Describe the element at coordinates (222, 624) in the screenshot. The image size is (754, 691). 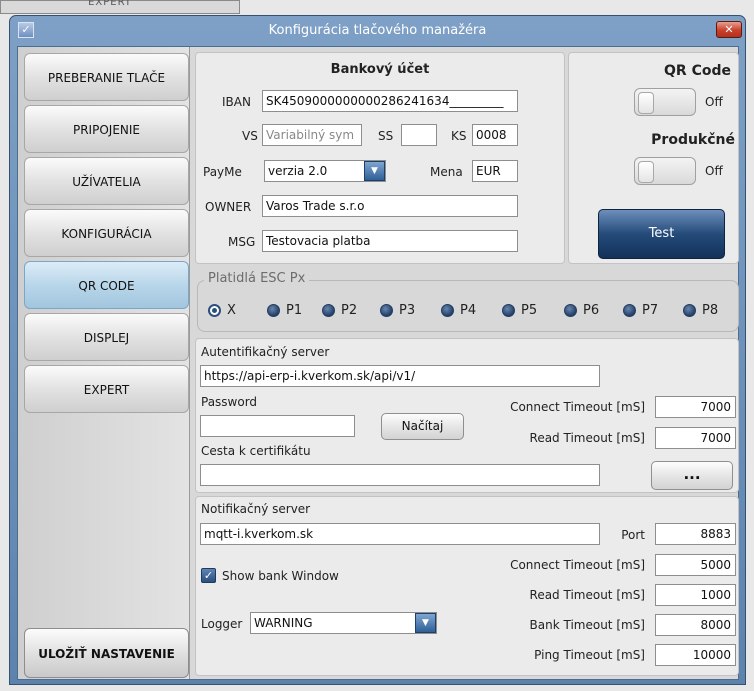
I see `logger-label: Logger` at that location.